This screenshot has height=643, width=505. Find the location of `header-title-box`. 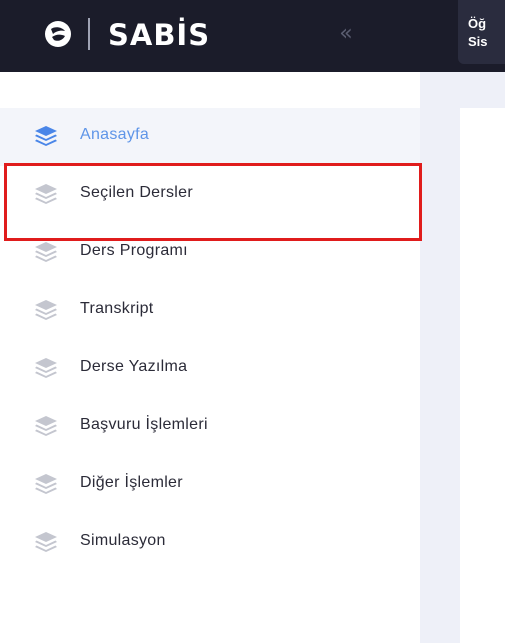

header-title-box is located at coordinates (481, 32).